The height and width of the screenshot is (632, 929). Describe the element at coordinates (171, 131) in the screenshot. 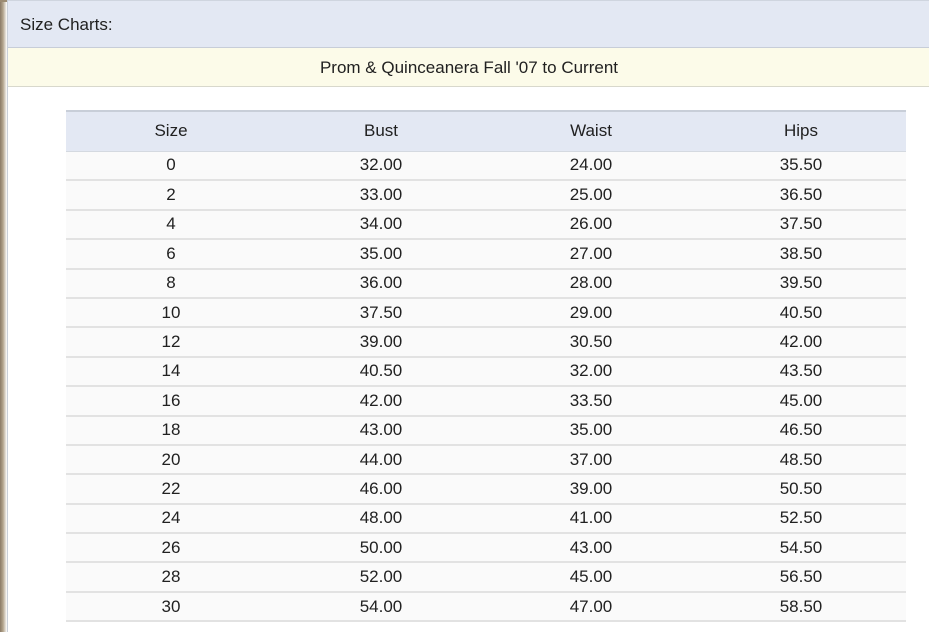

I see `column-header-size: Size` at that location.